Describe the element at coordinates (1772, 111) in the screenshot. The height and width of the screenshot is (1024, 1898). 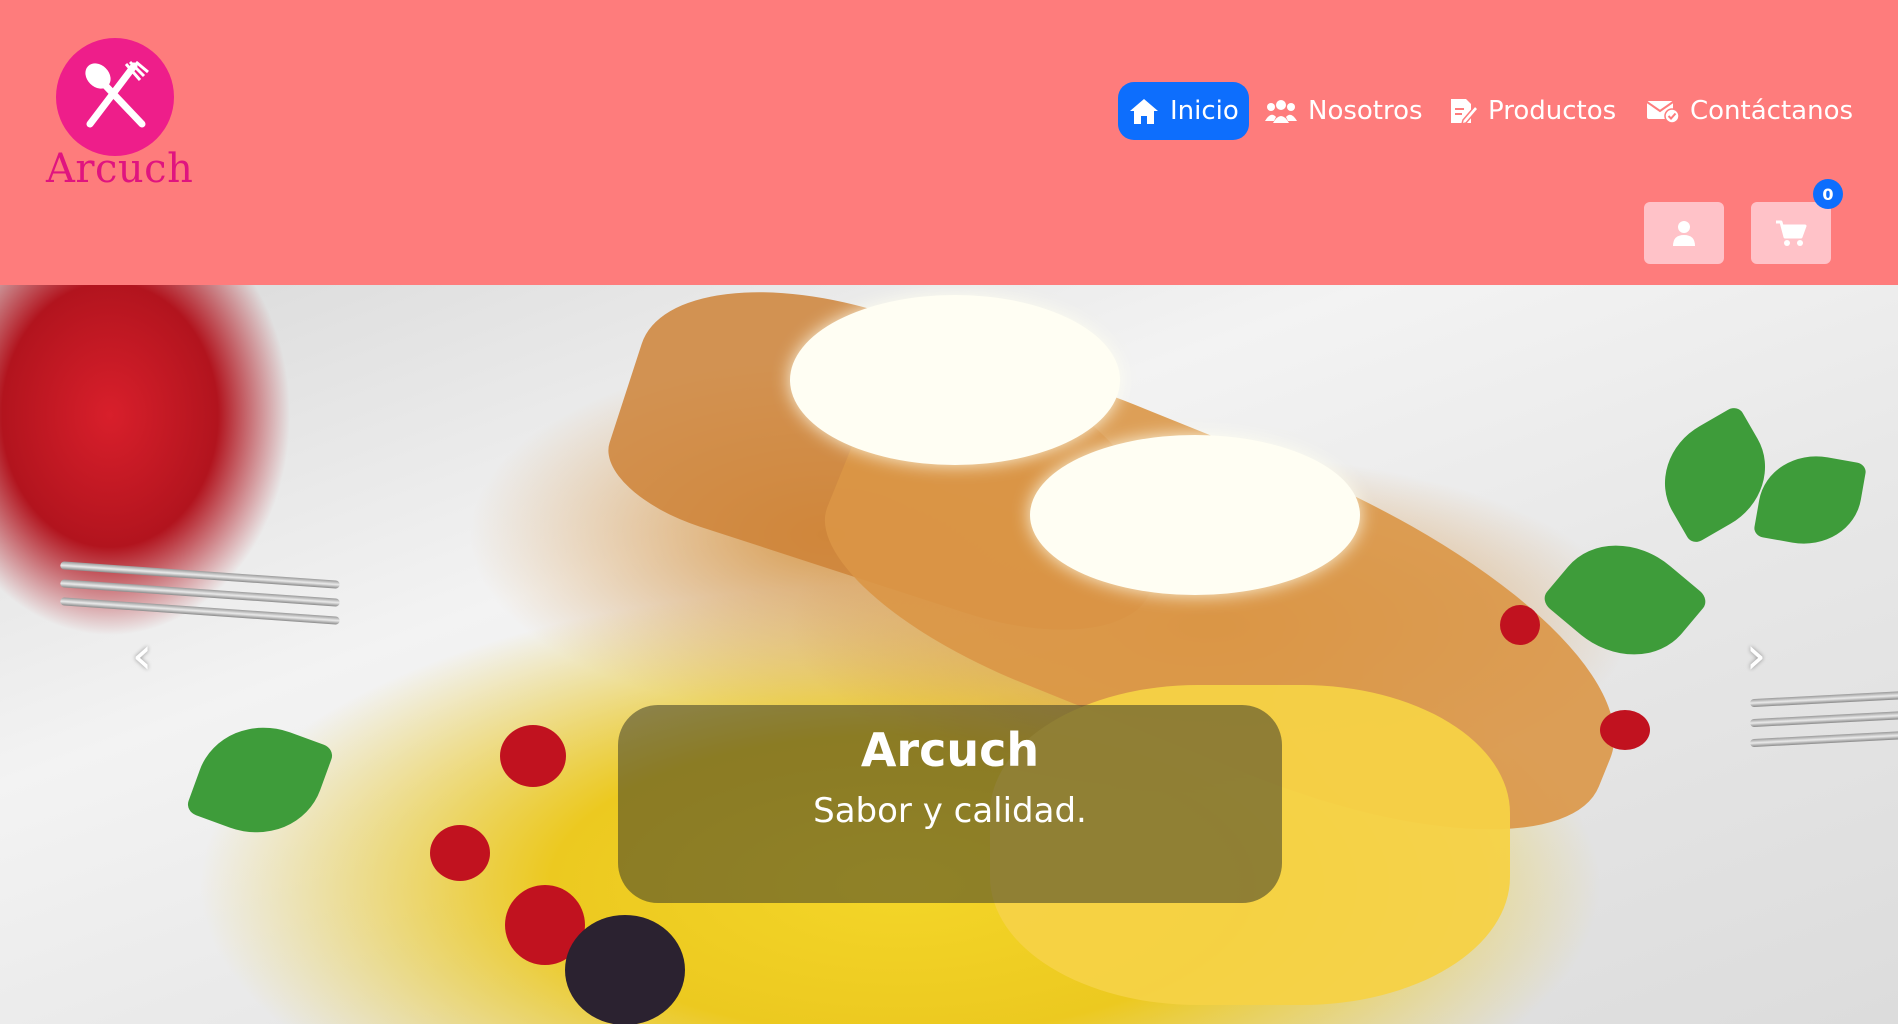
I see `nav-item-label: Contáctanos` at that location.